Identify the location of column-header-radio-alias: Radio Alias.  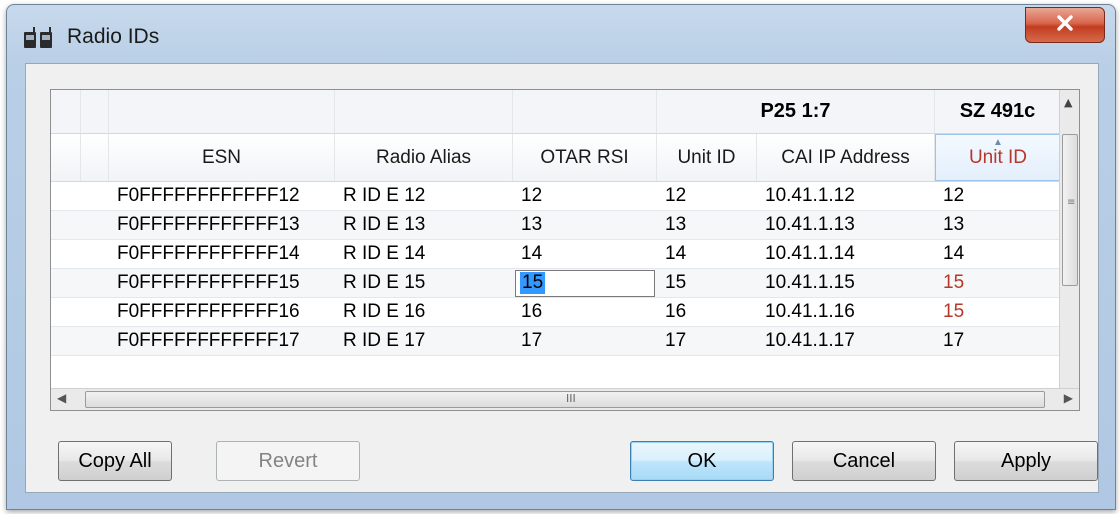
(424, 157).